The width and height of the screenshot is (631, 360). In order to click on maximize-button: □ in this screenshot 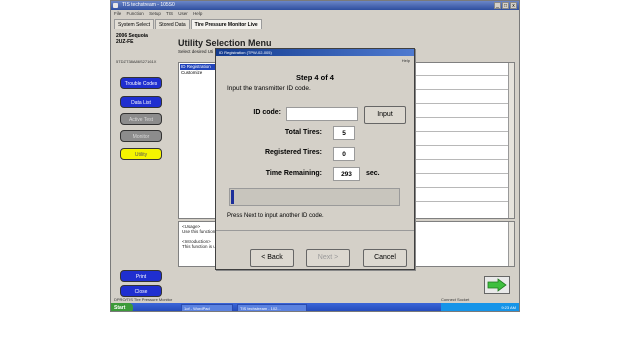, I will do `click(505, 5)`.